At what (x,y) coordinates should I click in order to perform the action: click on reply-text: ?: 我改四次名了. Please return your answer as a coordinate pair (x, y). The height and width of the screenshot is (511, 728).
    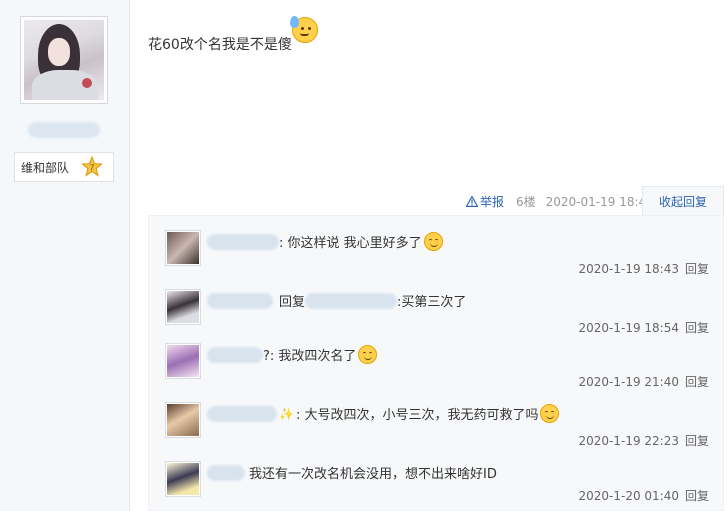
    Looking at the image, I should click on (310, 356).